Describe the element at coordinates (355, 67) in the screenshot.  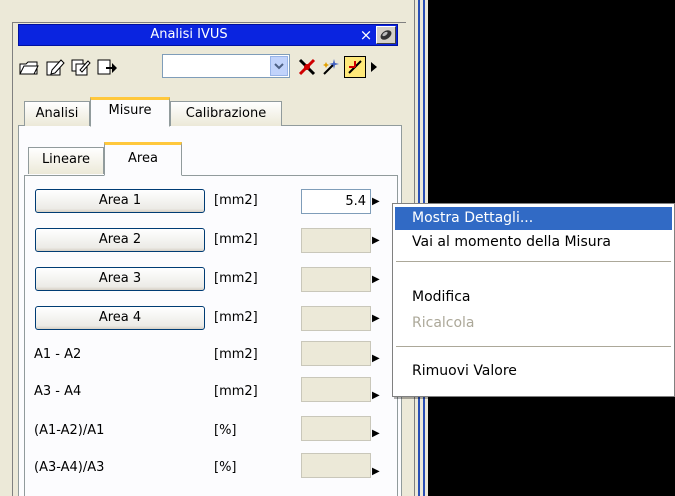
I see `diagram-icon` at that location.